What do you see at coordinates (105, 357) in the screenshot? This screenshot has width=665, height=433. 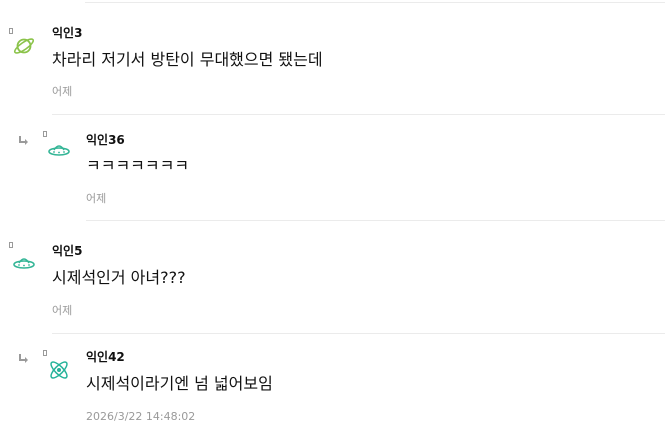 I see `comment-author: 익인42` at bounding box center [105, 357].